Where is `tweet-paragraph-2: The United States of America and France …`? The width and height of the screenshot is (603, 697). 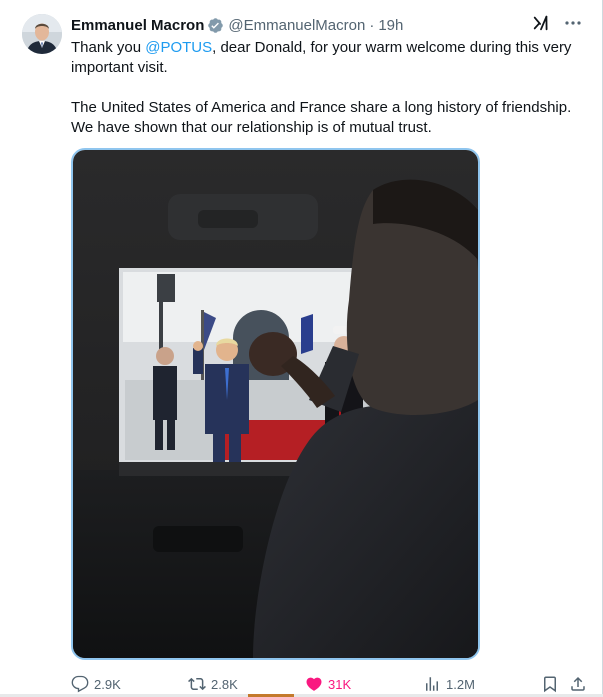
tweet-paragraph-2: The United States of America and France … is located at coordinates (321, 117).